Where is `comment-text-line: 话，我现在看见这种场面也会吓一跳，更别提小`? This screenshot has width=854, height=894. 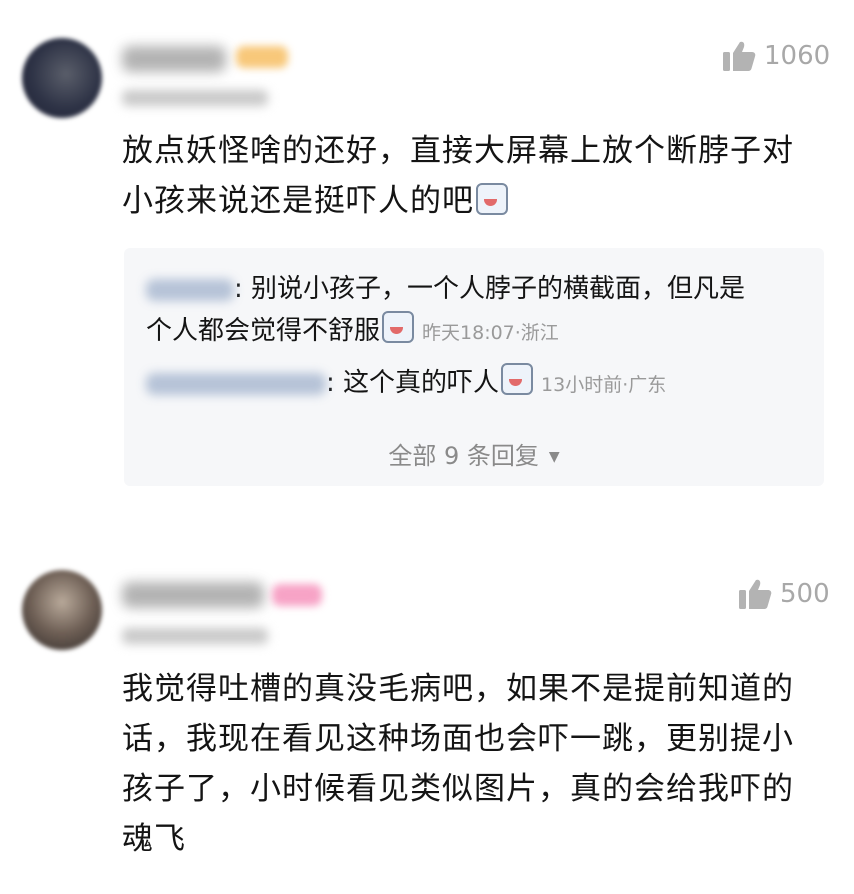 comment-text-line: 话，我现在看见这种场面也会吓一跳，更别提小 is located at coordinates (458, 739).